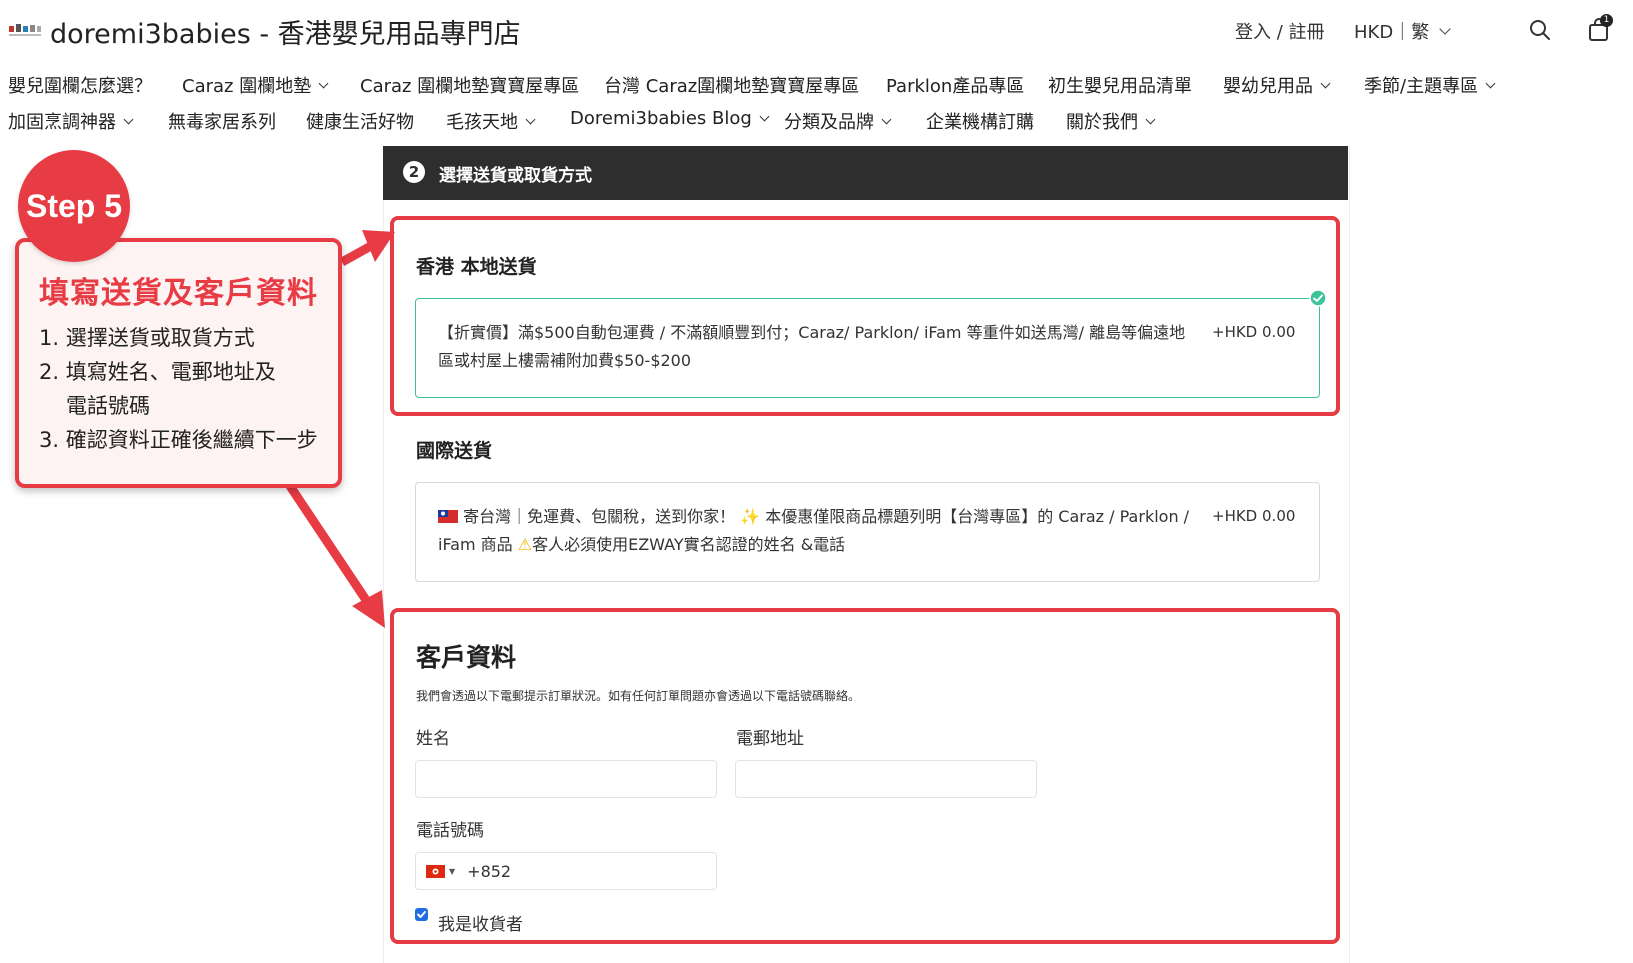 This screenshot has height=963, width=1633. Describe the element at coordinates (330, 546) in the screenshot. I see `arrow-to-customer-info` at that location.